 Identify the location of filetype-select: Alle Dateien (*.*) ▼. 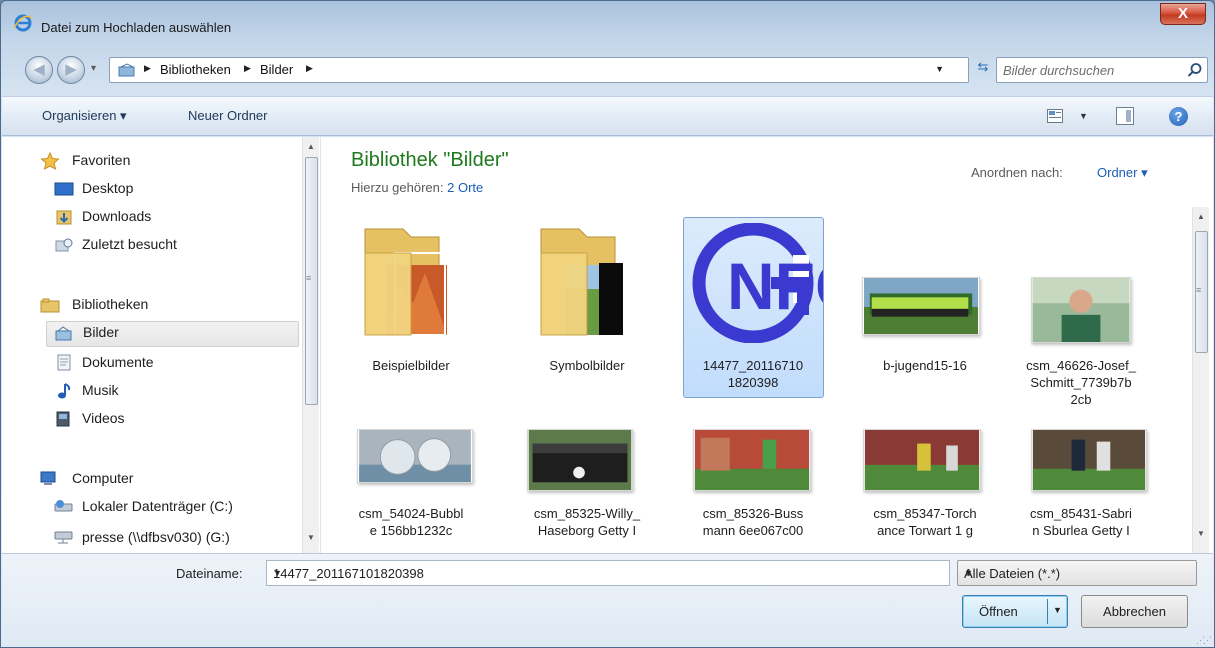
(1077, 573).